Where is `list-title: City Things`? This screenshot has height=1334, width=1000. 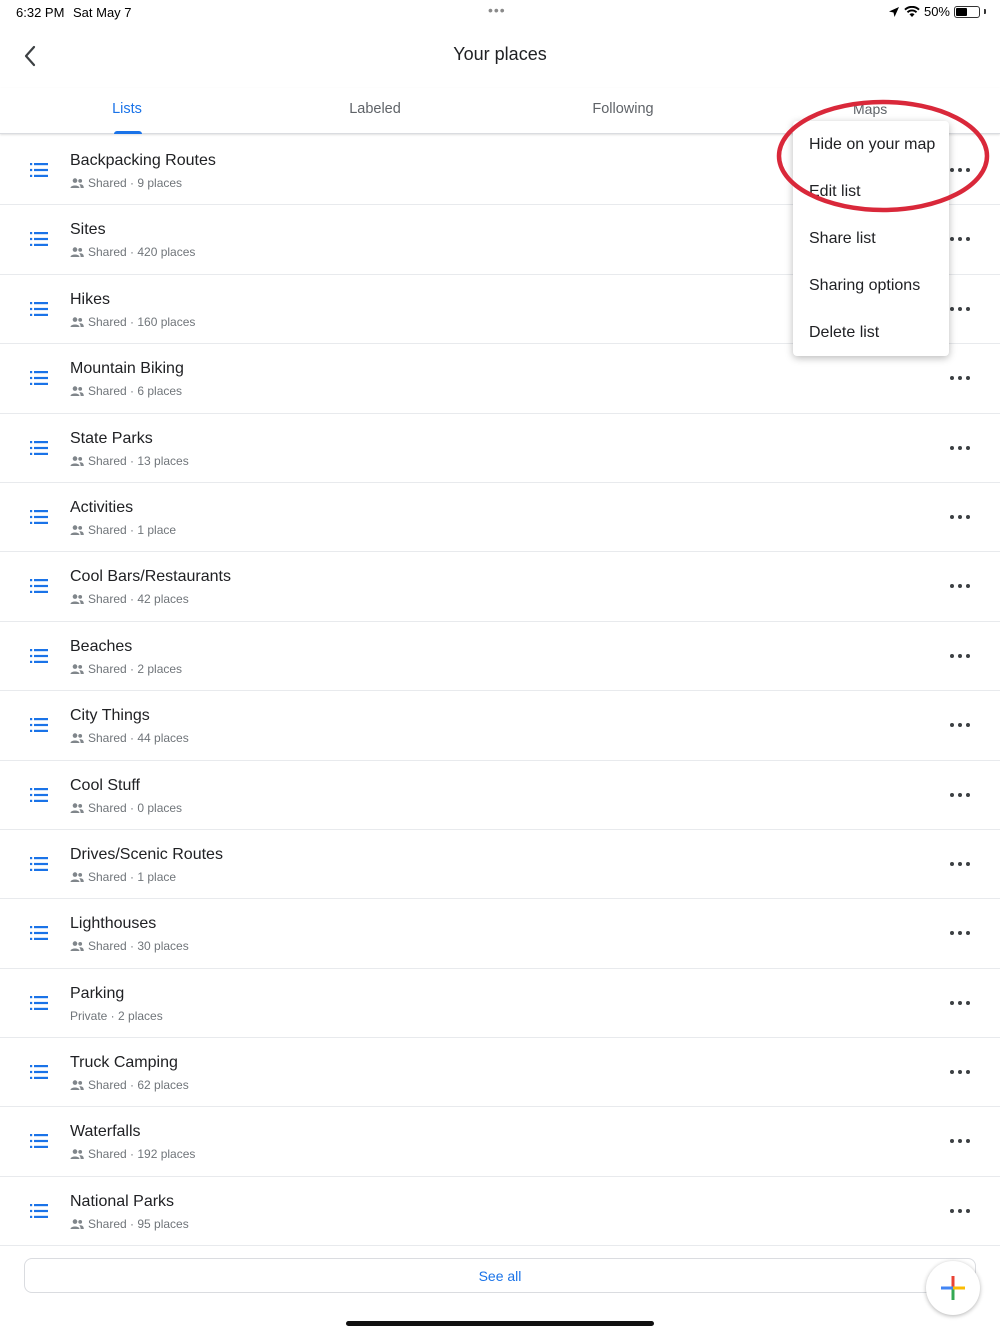 list-title: City Things is located at coordinates (110, 716).